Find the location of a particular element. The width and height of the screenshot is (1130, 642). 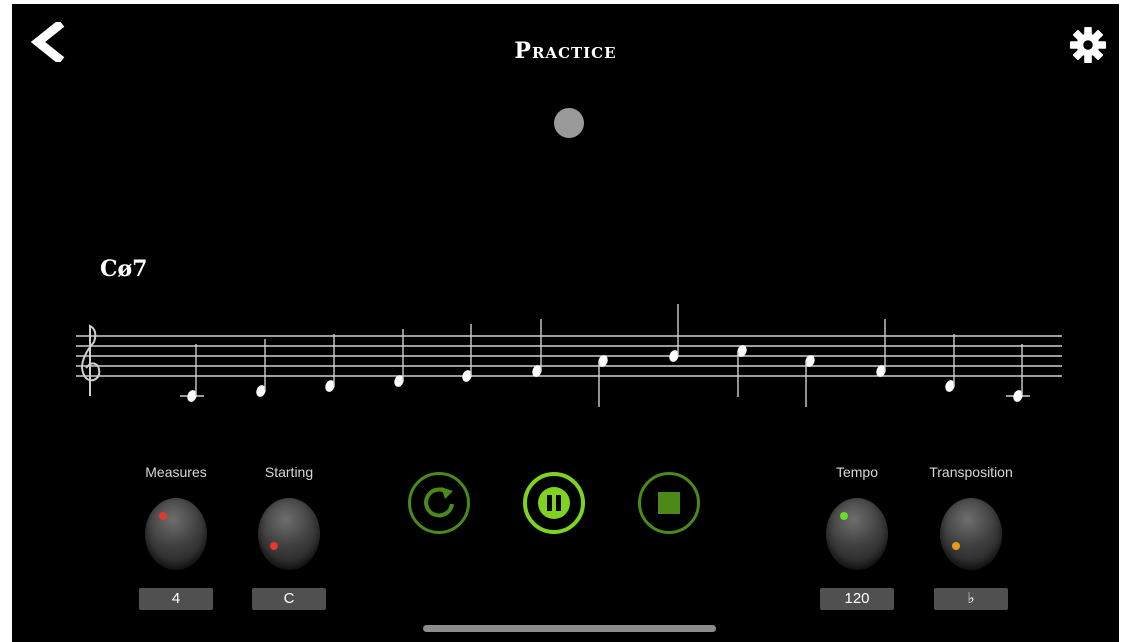

transposition-control: Transposition ♭ is located at coordinates (971, 536).